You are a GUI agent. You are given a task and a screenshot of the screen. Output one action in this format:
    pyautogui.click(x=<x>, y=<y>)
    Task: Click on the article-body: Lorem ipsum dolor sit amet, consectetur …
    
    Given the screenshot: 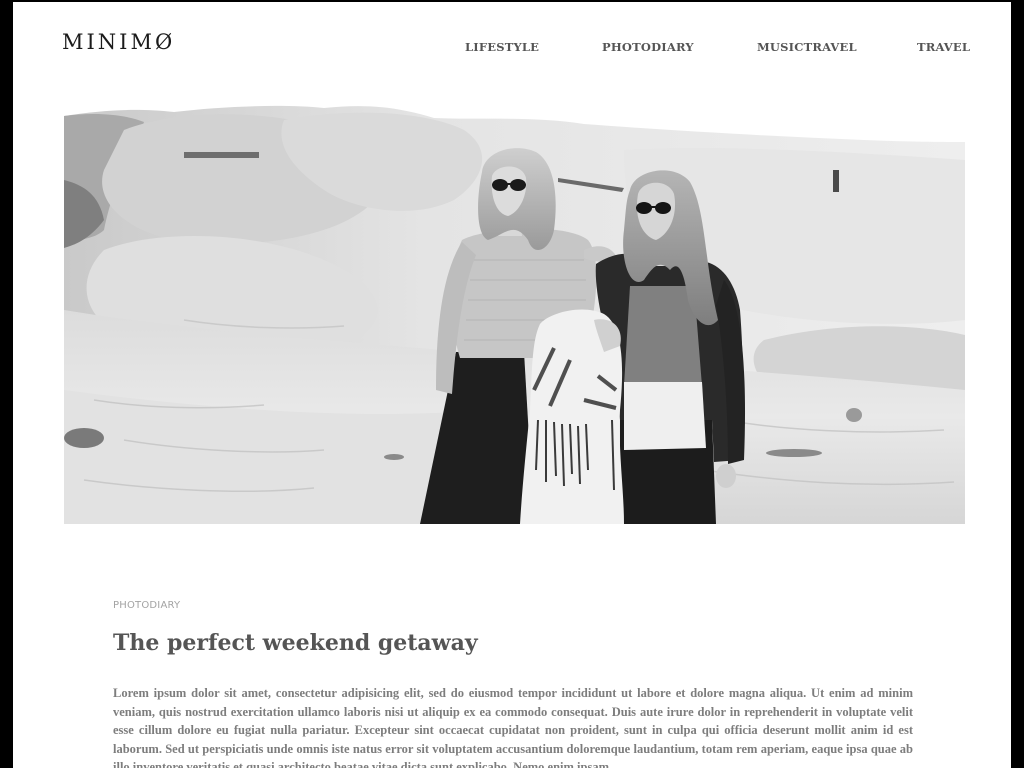 What is the action you would take?
    pyautogui.click(x=513, y=727)
    